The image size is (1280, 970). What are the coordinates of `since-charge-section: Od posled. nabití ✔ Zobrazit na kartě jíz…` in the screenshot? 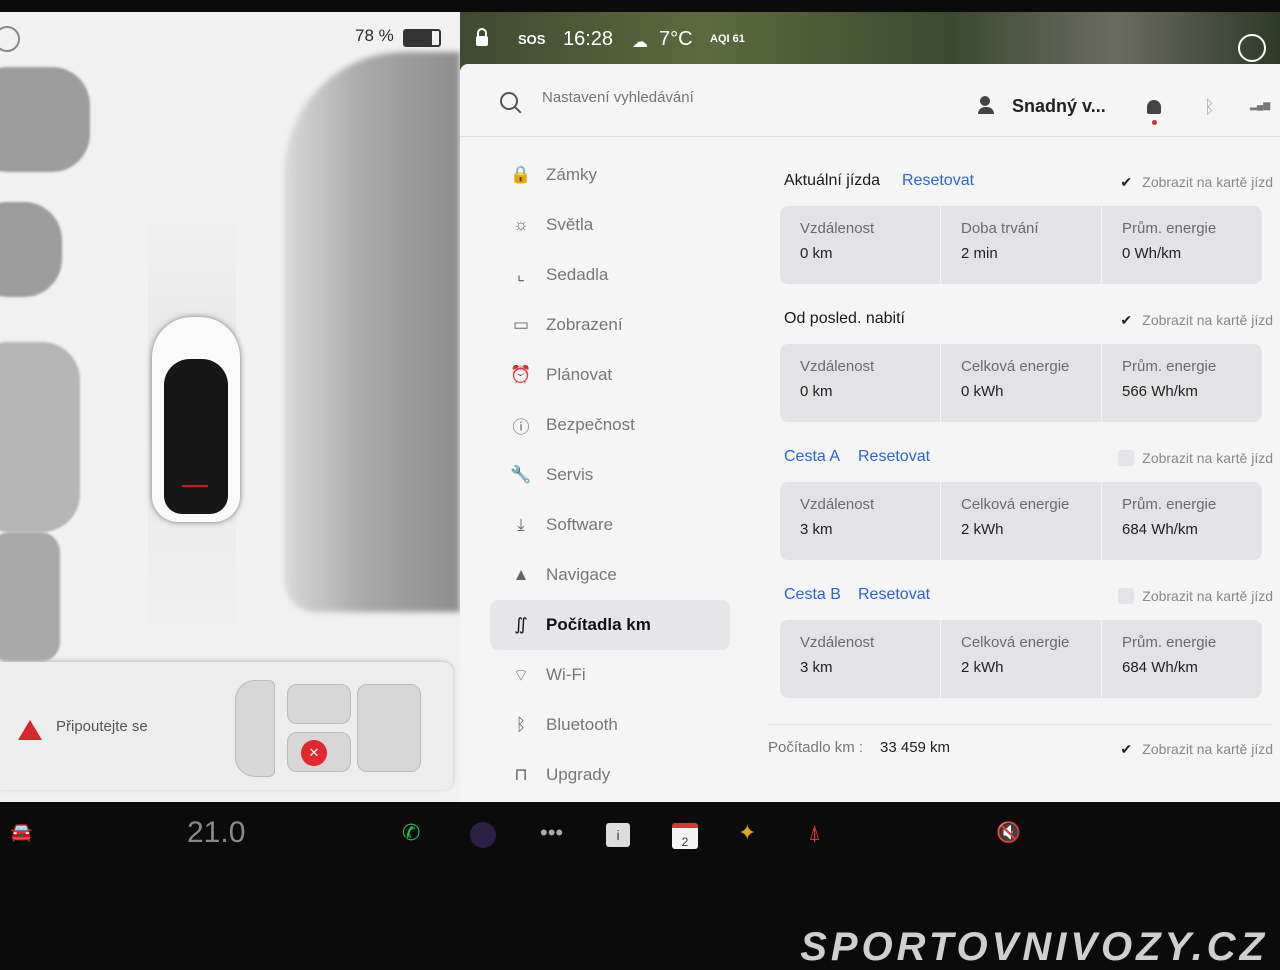 It's located at (1020, 366).